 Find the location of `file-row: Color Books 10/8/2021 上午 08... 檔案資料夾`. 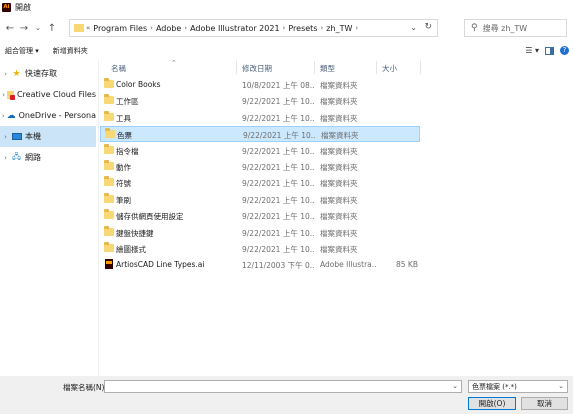

file-row: Color Books 10/8/2021 上午 08... 檔案資料夾 is located at coordinates (260, 85).